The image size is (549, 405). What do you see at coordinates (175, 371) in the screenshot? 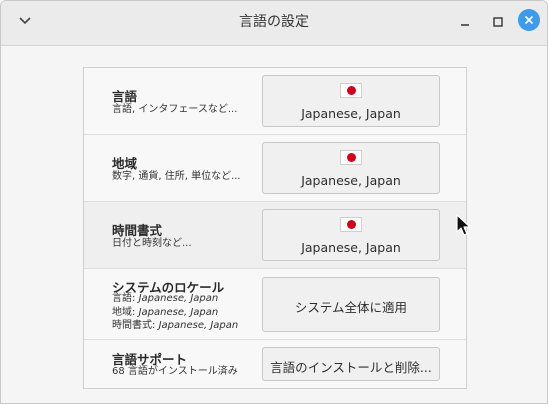
I see `language-support-subtitle: 68 言語がインストール済み` at bounding box center [175, 371].